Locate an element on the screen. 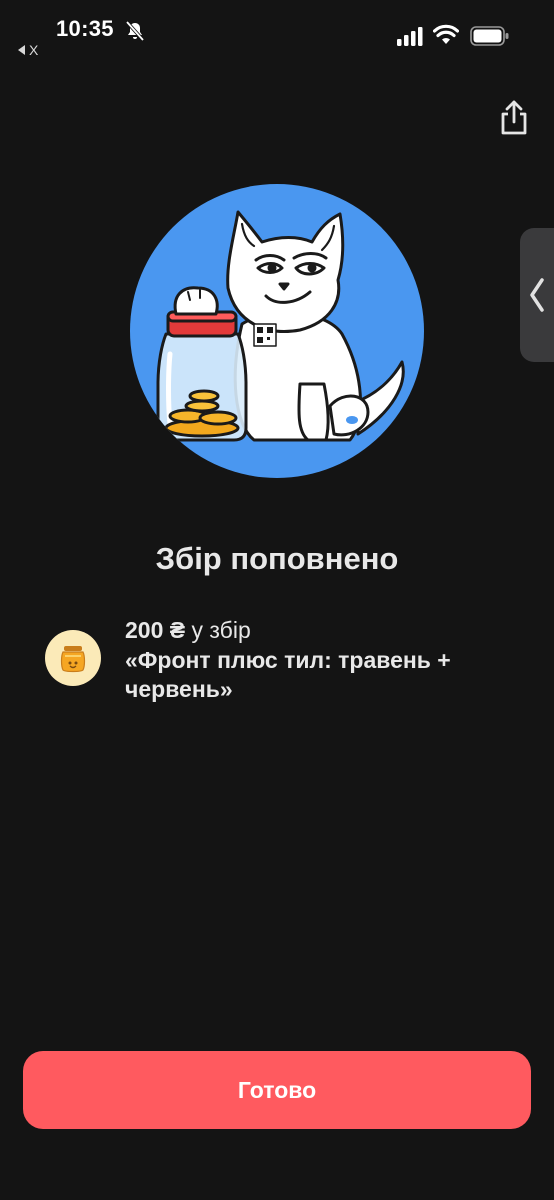 This screenshot has width=554, height=1200. chevron-left-icon is located at coordinates (537, 295).